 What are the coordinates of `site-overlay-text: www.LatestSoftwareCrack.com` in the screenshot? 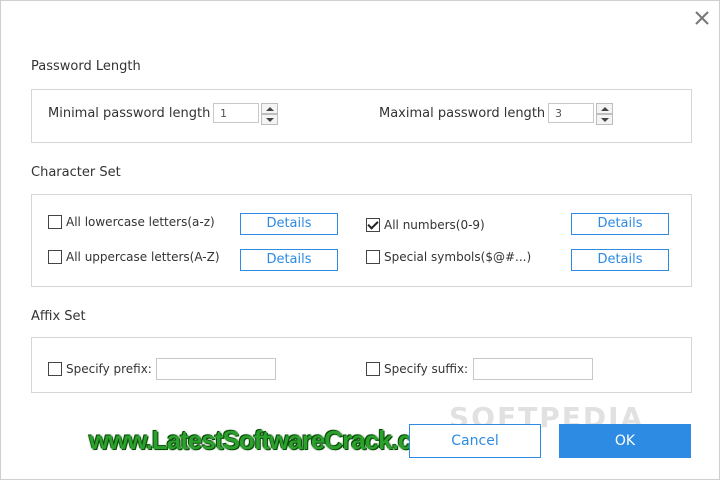 It's located at (269, 440).